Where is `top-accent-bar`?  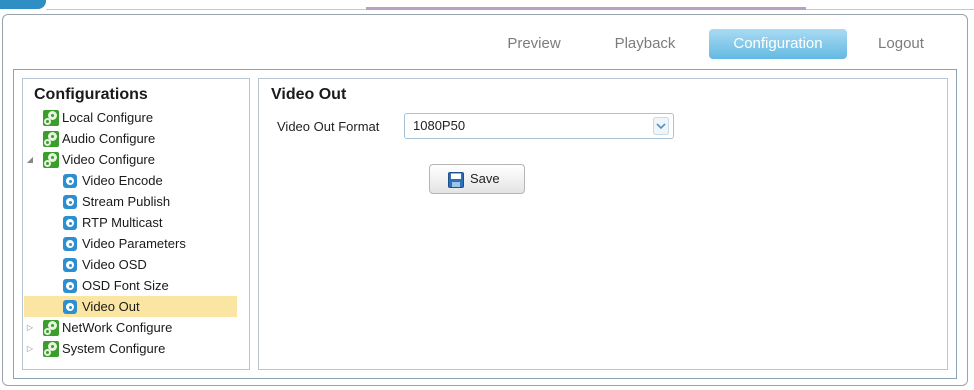 top-accent-bar is located at coordinates (586, 8).